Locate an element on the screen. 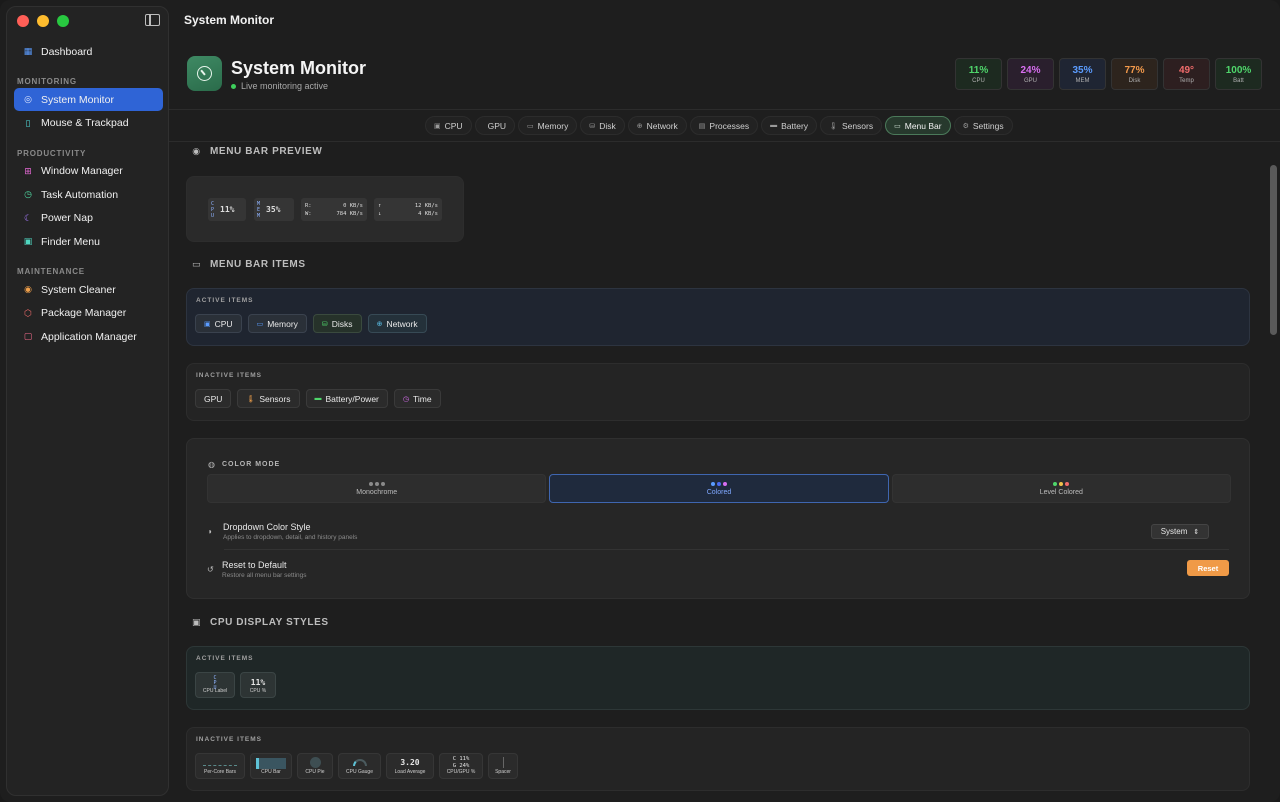 Image resolution: width=1280 pixels, height=802 pixels. color-mode-level-colored: Level Colored is located at coordinates (1061, 488).